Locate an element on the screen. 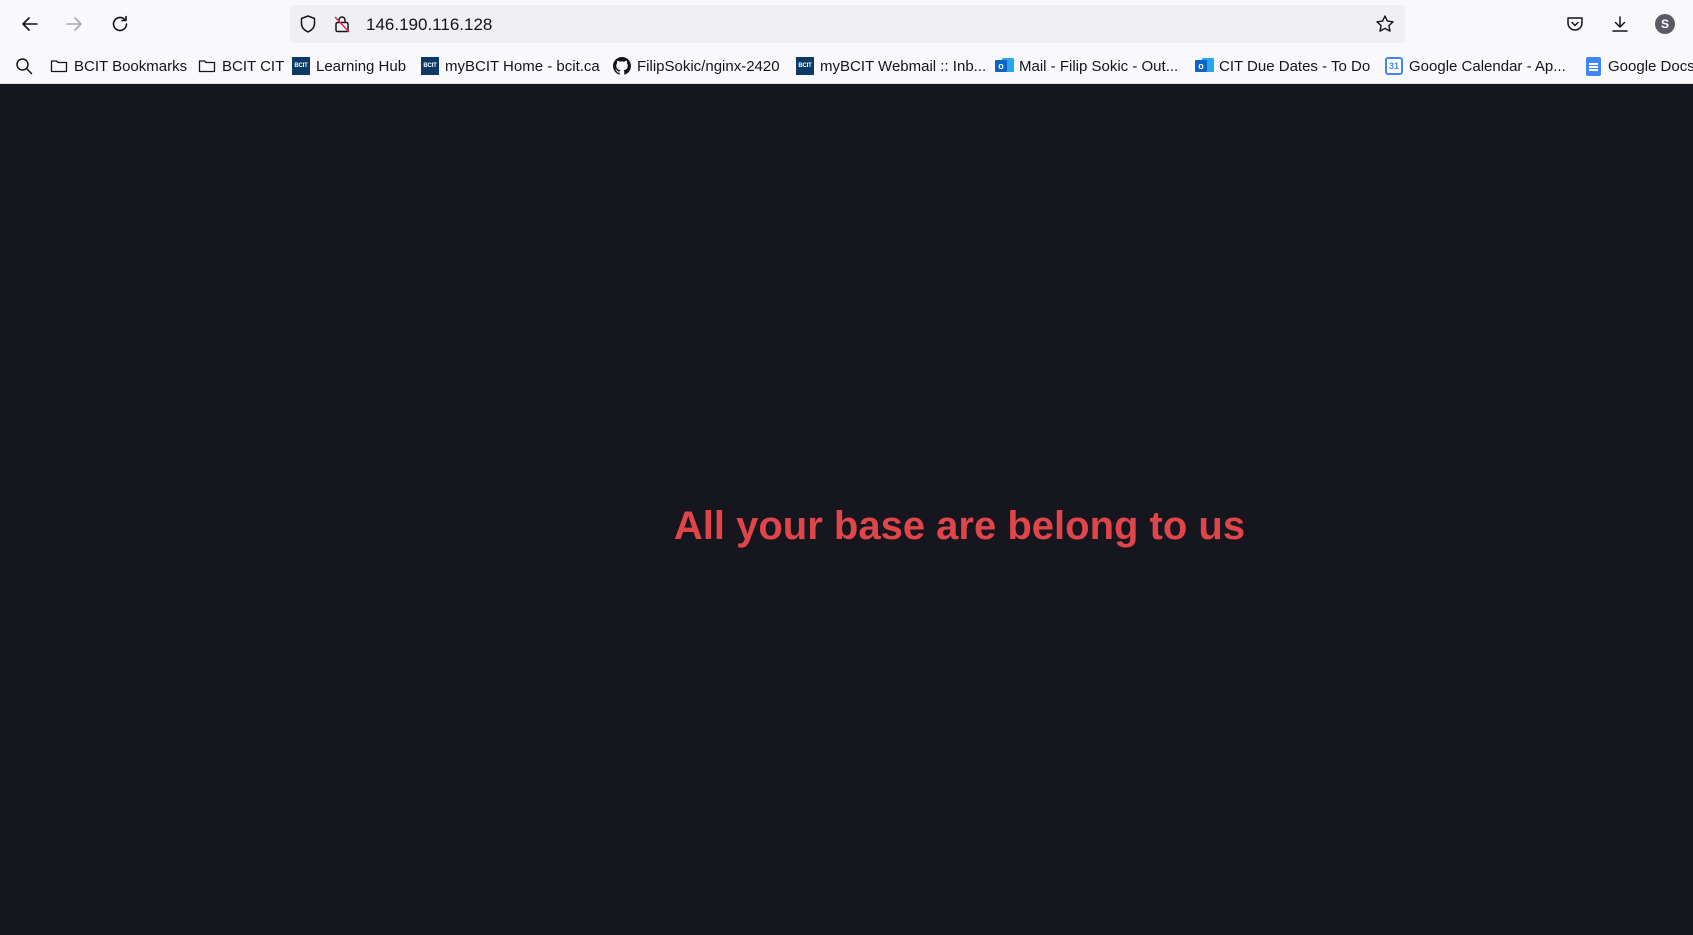  reload-button is located at coordinates (120, 24).